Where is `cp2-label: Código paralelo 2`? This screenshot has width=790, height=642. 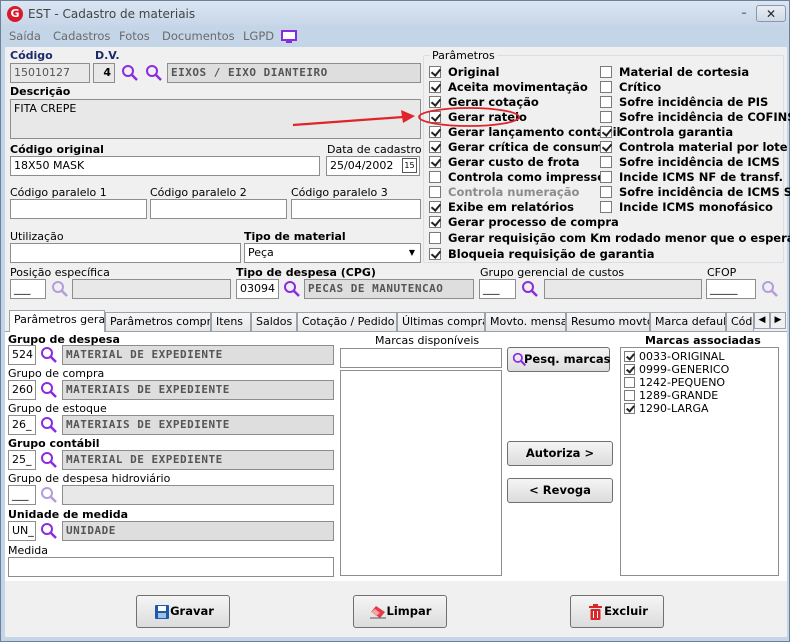
cp2-label: Código paralelo 2 is located at coordinates (198, 192).